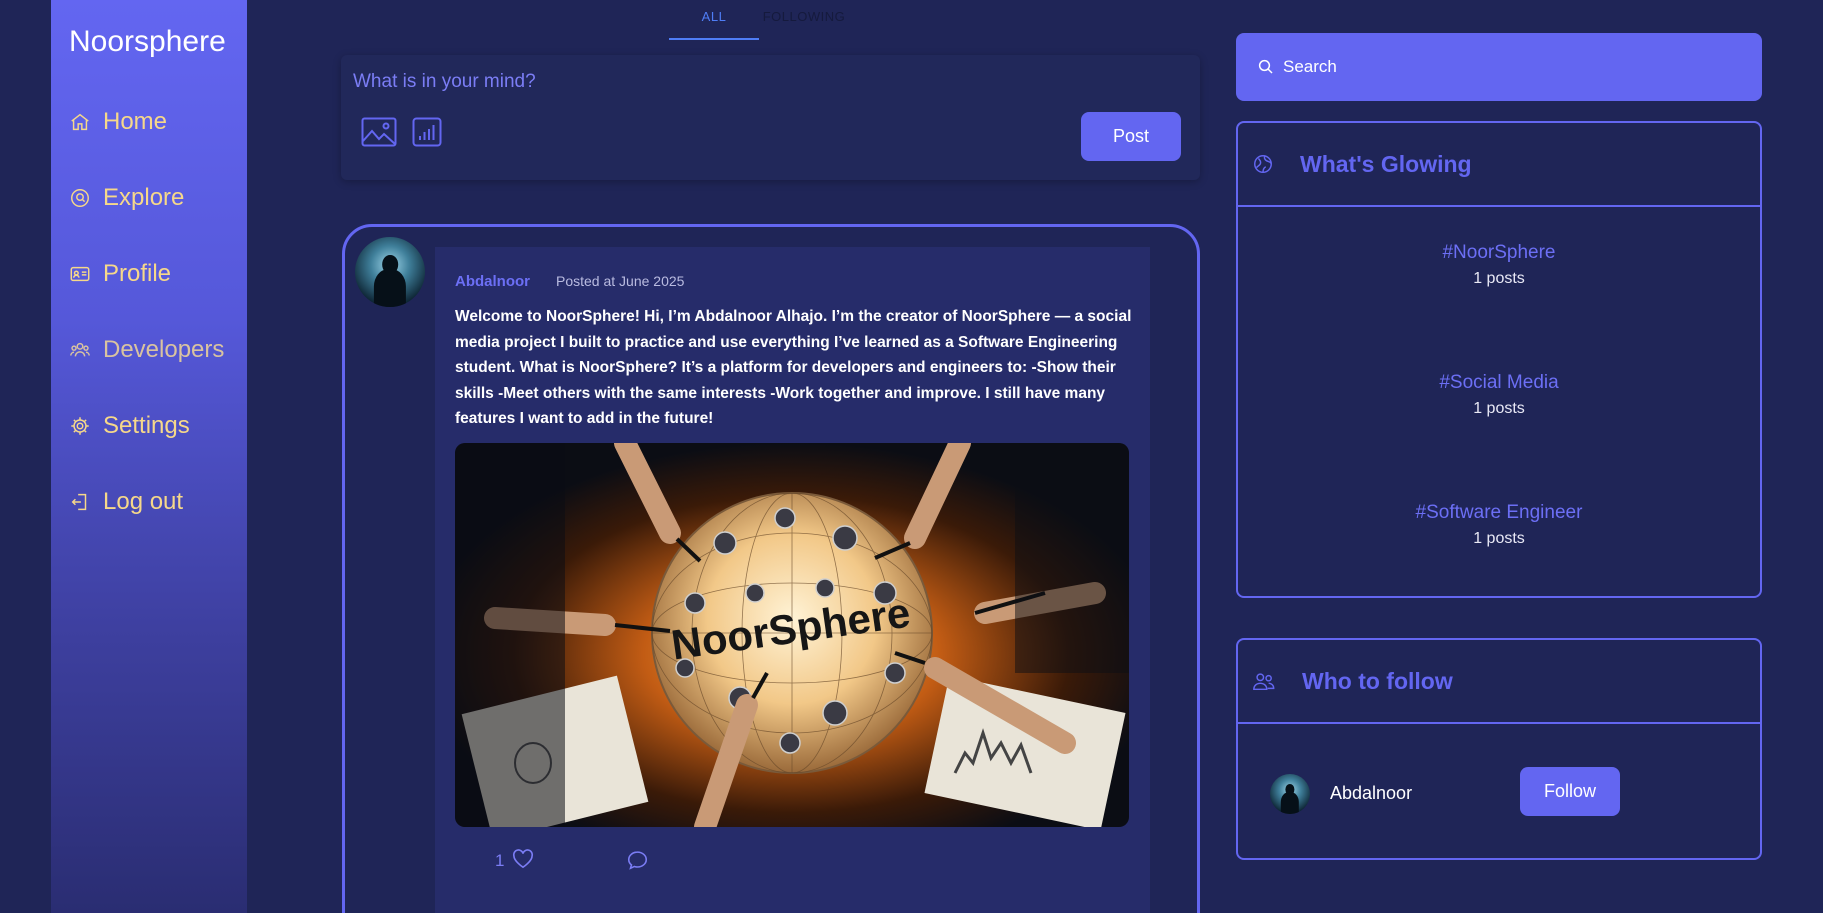 This screenshot has width=1823, height=913. Describe the element at coordinates (620, 281) in the screenshot. I see `post-date: Posted at June 2025` at that location.